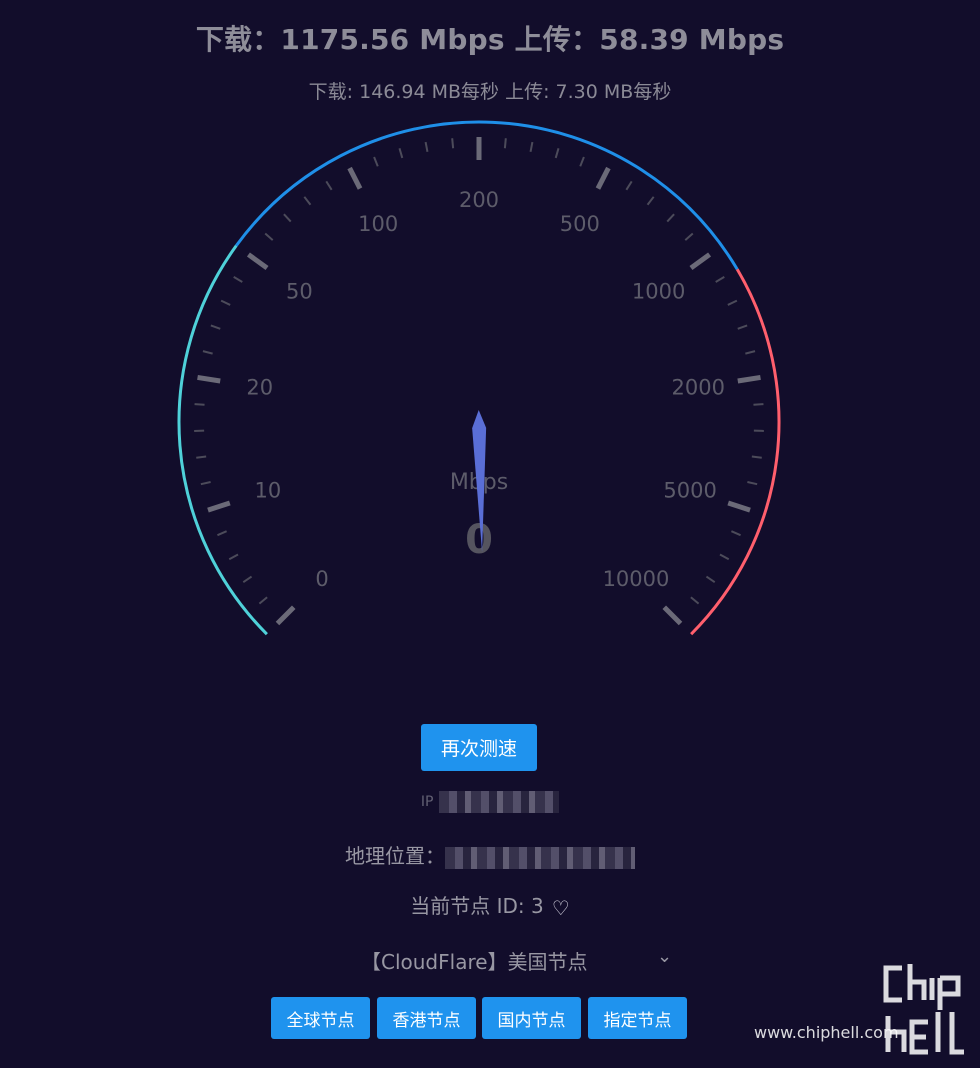 This screenshot has width=980, height=1068. I want to click on gauge-tick-label: 200, so click(479, 200).